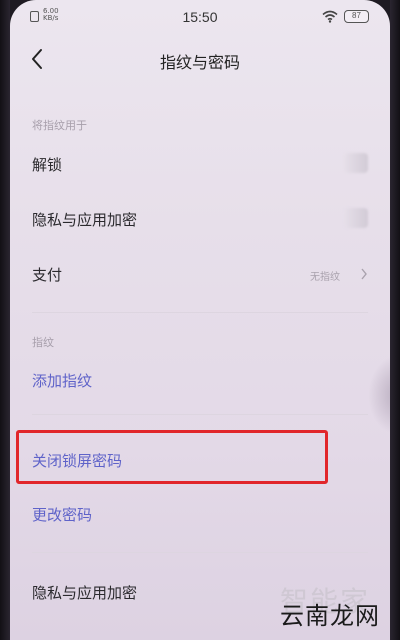 The width and height of the screenshot is (400, 640). What do you see at coordinates (84, 219) in the screenshot?
I see `privacy-encryption-row-label: 隐私与应用加密` at bounding box center [84, 219].